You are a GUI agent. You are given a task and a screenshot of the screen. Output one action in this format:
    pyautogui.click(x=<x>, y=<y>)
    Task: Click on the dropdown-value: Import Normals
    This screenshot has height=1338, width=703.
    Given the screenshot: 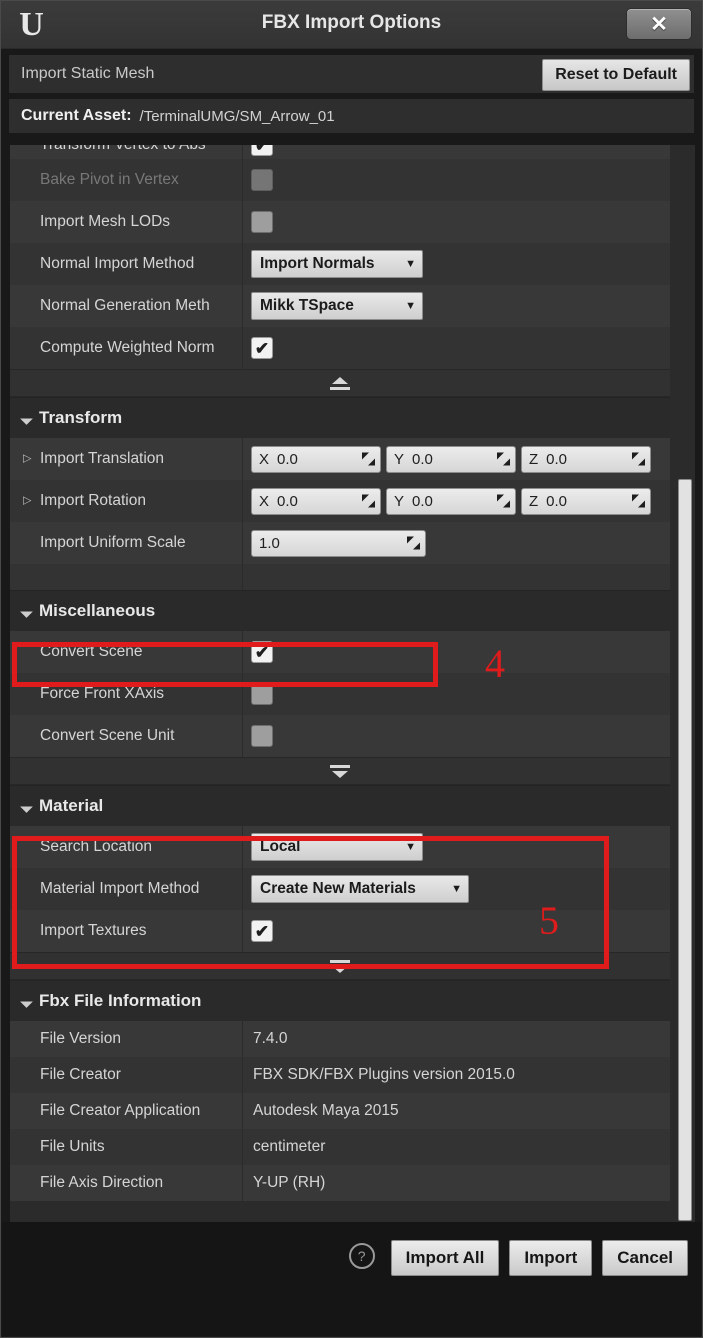 What is the action you would take?
    pyautogui.click(x=317, y=263)
    